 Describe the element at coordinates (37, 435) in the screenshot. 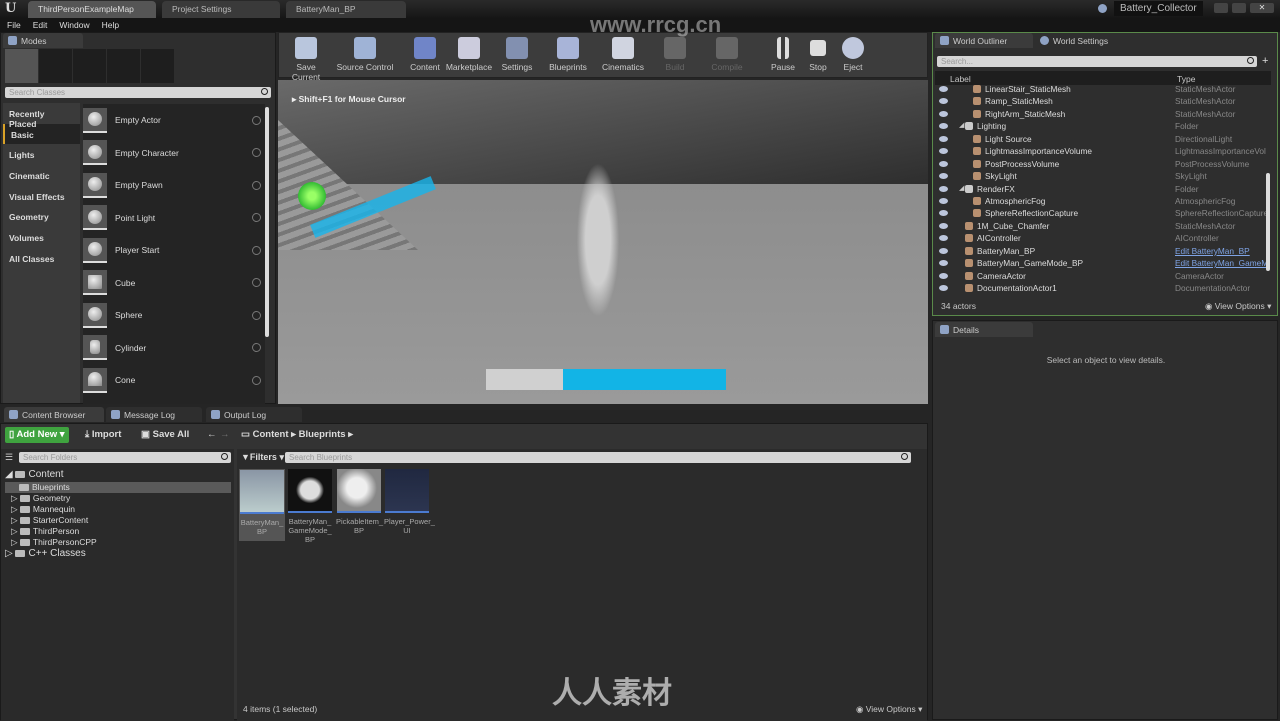

I see `add-new-button: ▯ Add New ▾` at that location.